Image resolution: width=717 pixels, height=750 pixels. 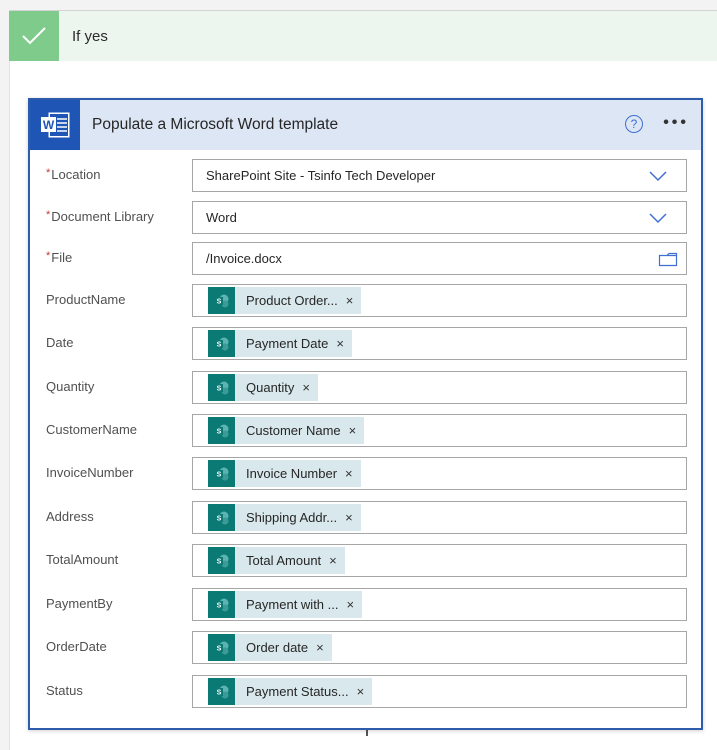 I want to click on field-label-text: Quantity, so click(x=70, y=386).